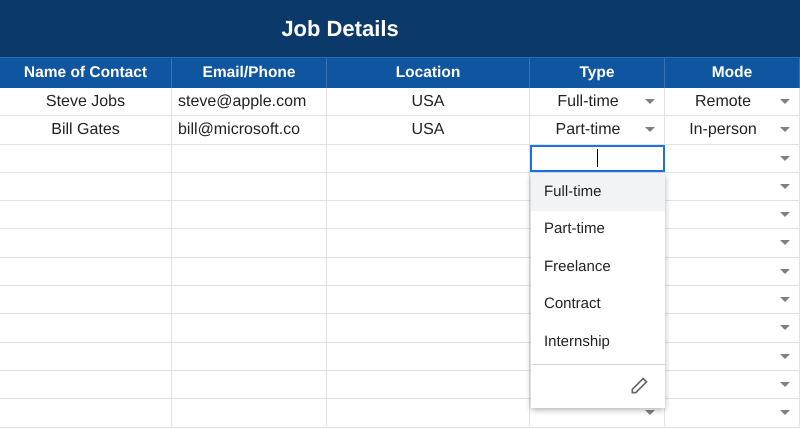  Describe the element at coordinates (249, 130) in the screenshot. I see `table-cell: bill@microsoft.co` at that location.